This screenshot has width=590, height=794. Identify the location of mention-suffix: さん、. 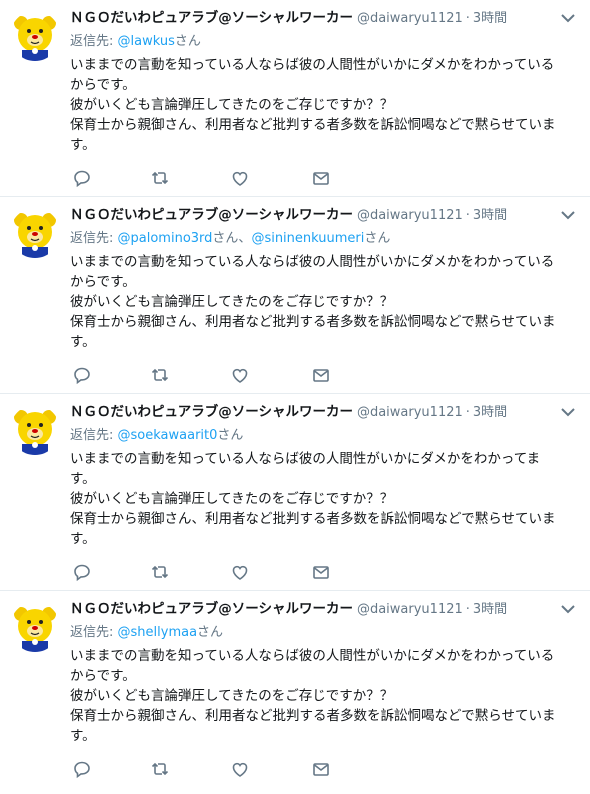
(232, 238).